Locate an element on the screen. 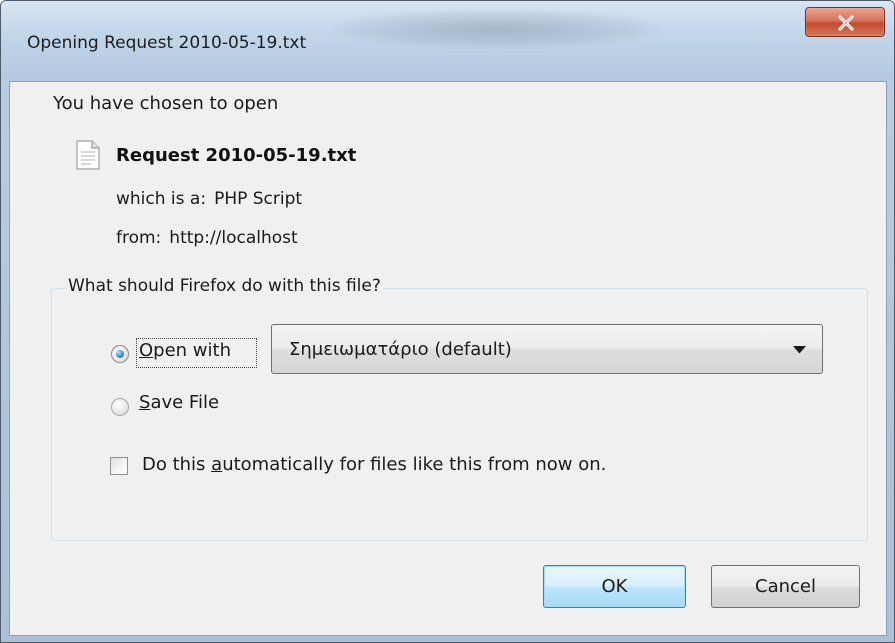 This screenshot has width=895, height=643. auto-action-mnemonic: a is located at coordinates (217, 464).